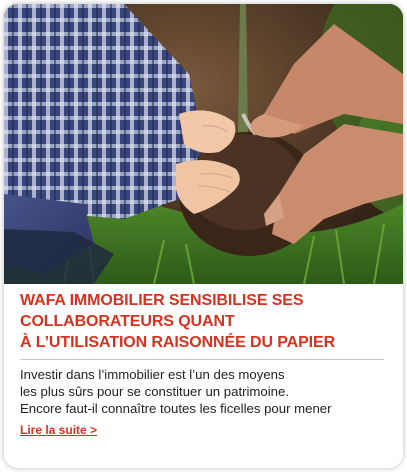 The height and width of the screenshot is (472, 407). I want to click on title-divider, so click(202, 359).